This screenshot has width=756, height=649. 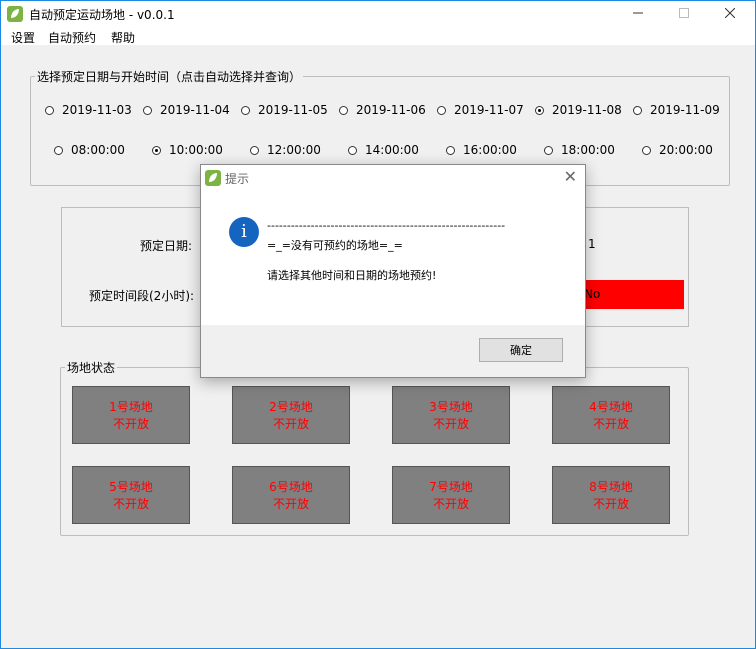 What do you see at coordinates (294, 150) in the screenshot?
I see `time-radio-label: 12:00:00` at bounding box center [294, 150].